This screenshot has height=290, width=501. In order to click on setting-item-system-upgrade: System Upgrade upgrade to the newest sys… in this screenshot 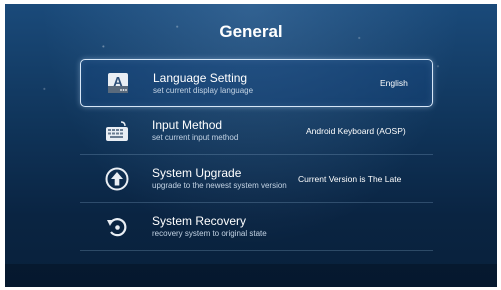, I will do `click(256, 179)`.